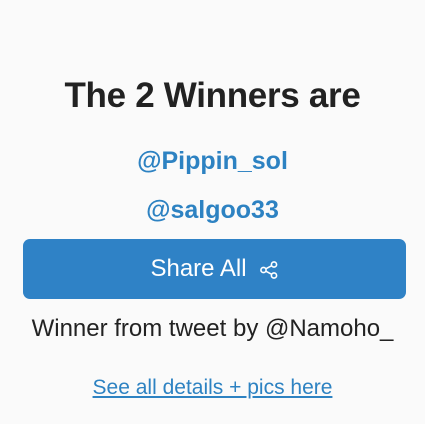 This screenshot has height=424, width=425. I want to click on share-all-label: Share All, so click(198, 268).